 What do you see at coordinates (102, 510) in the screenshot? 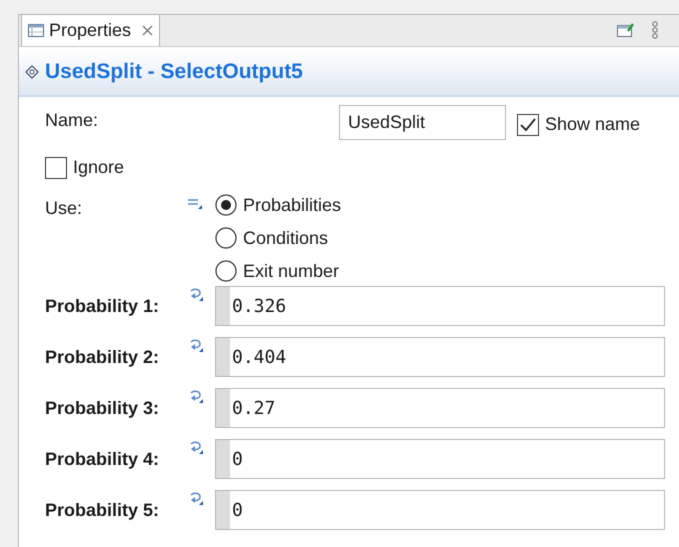
I see `probability-label: Probability 5:` at bounding box center [102, 510].